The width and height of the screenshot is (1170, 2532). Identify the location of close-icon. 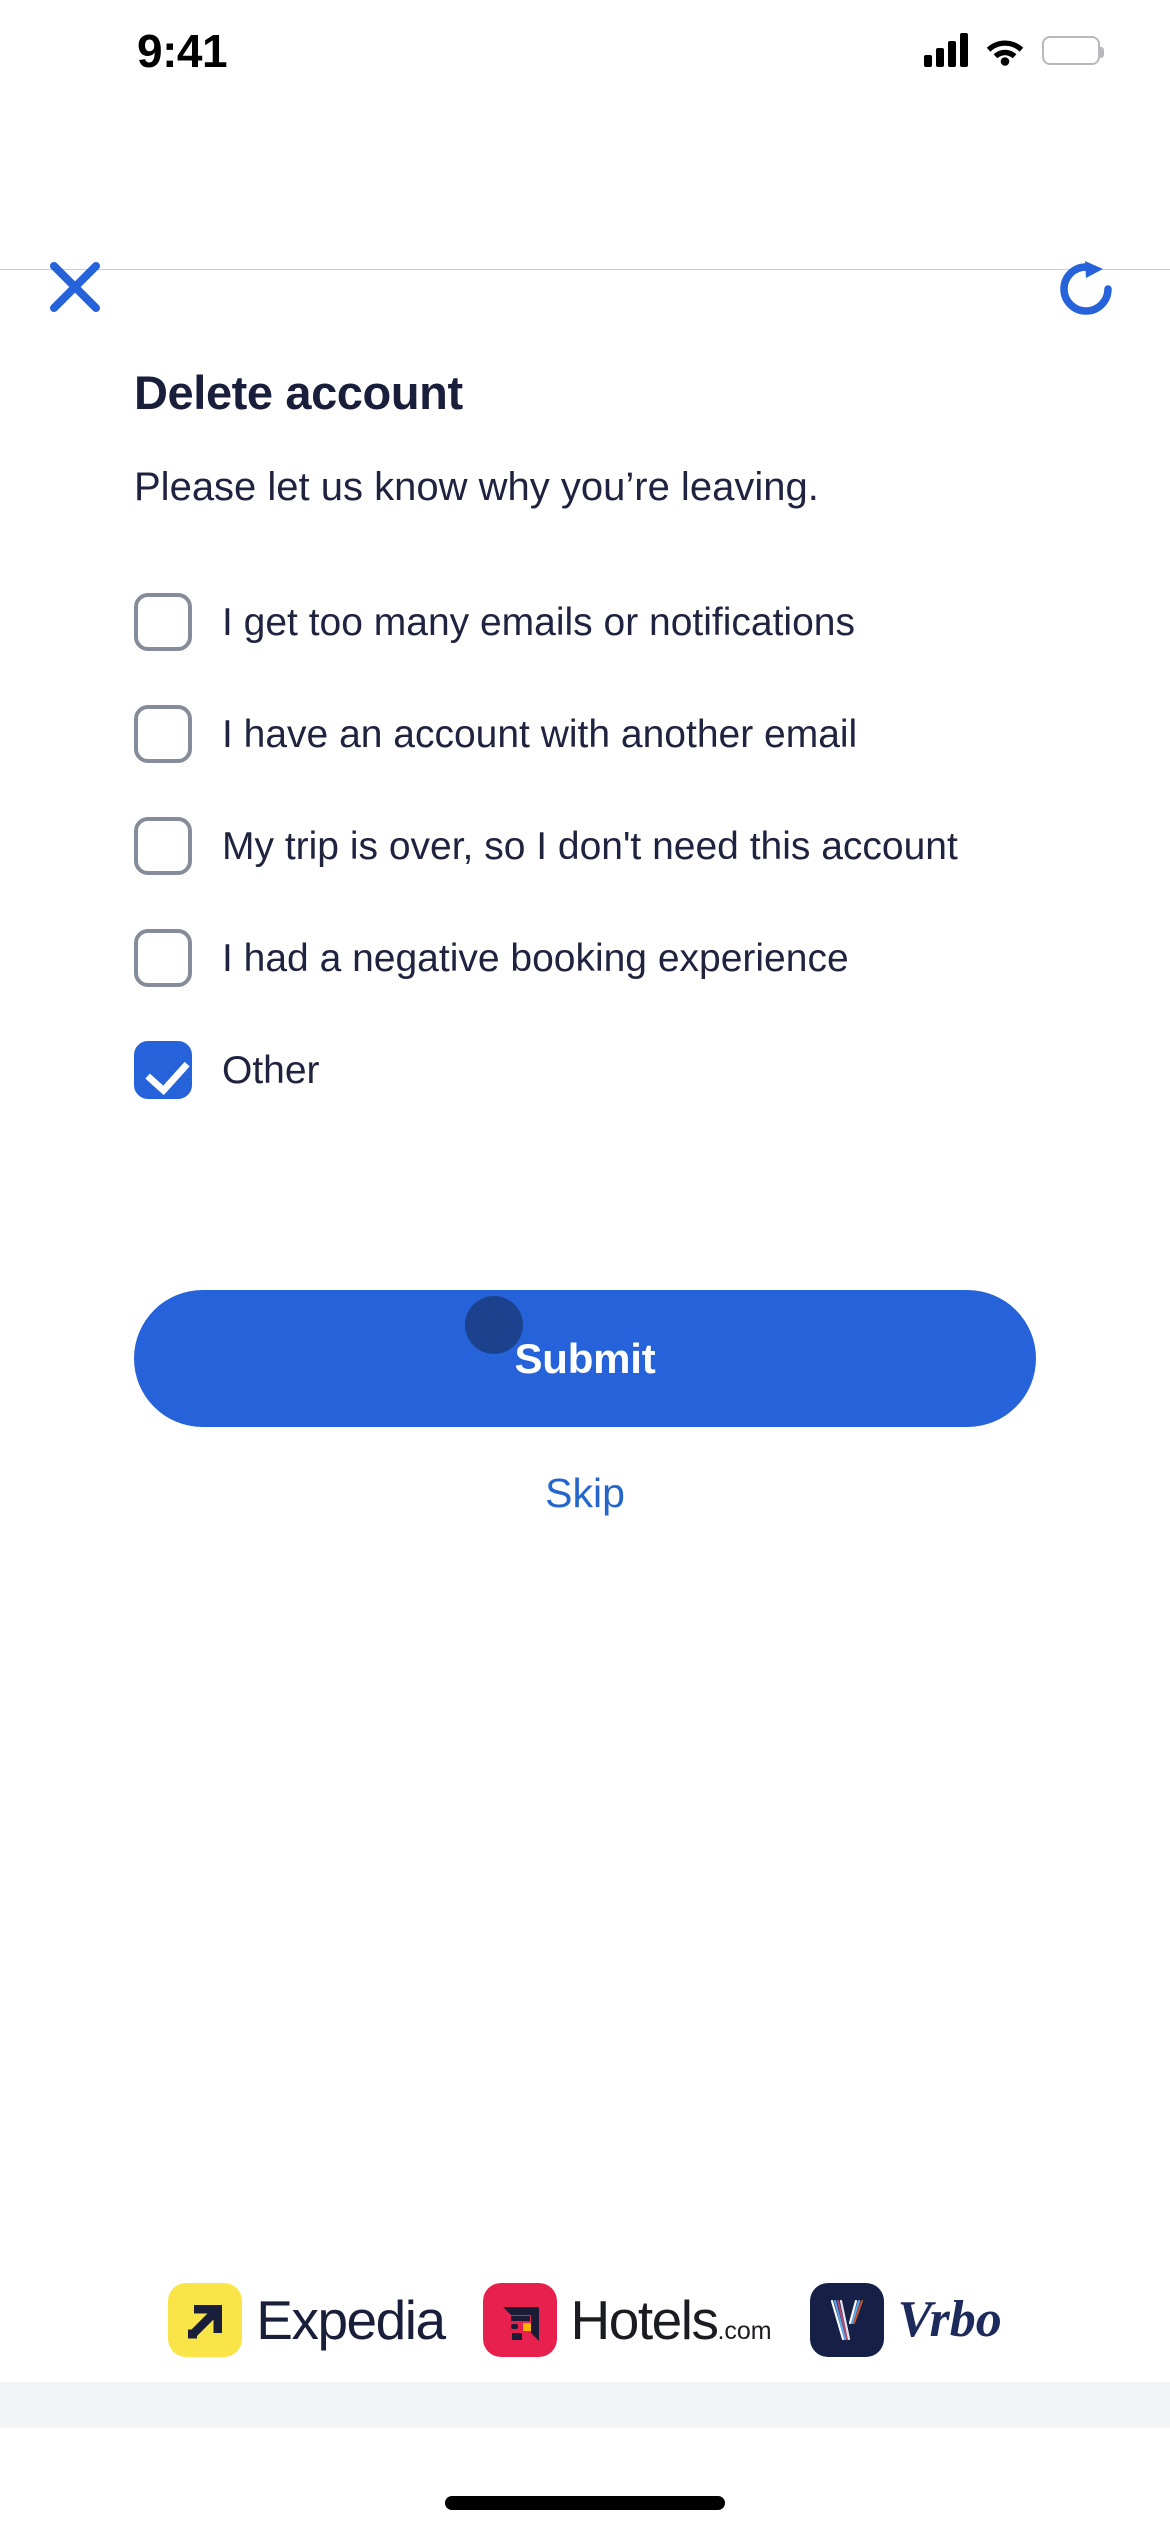
(75, 287).